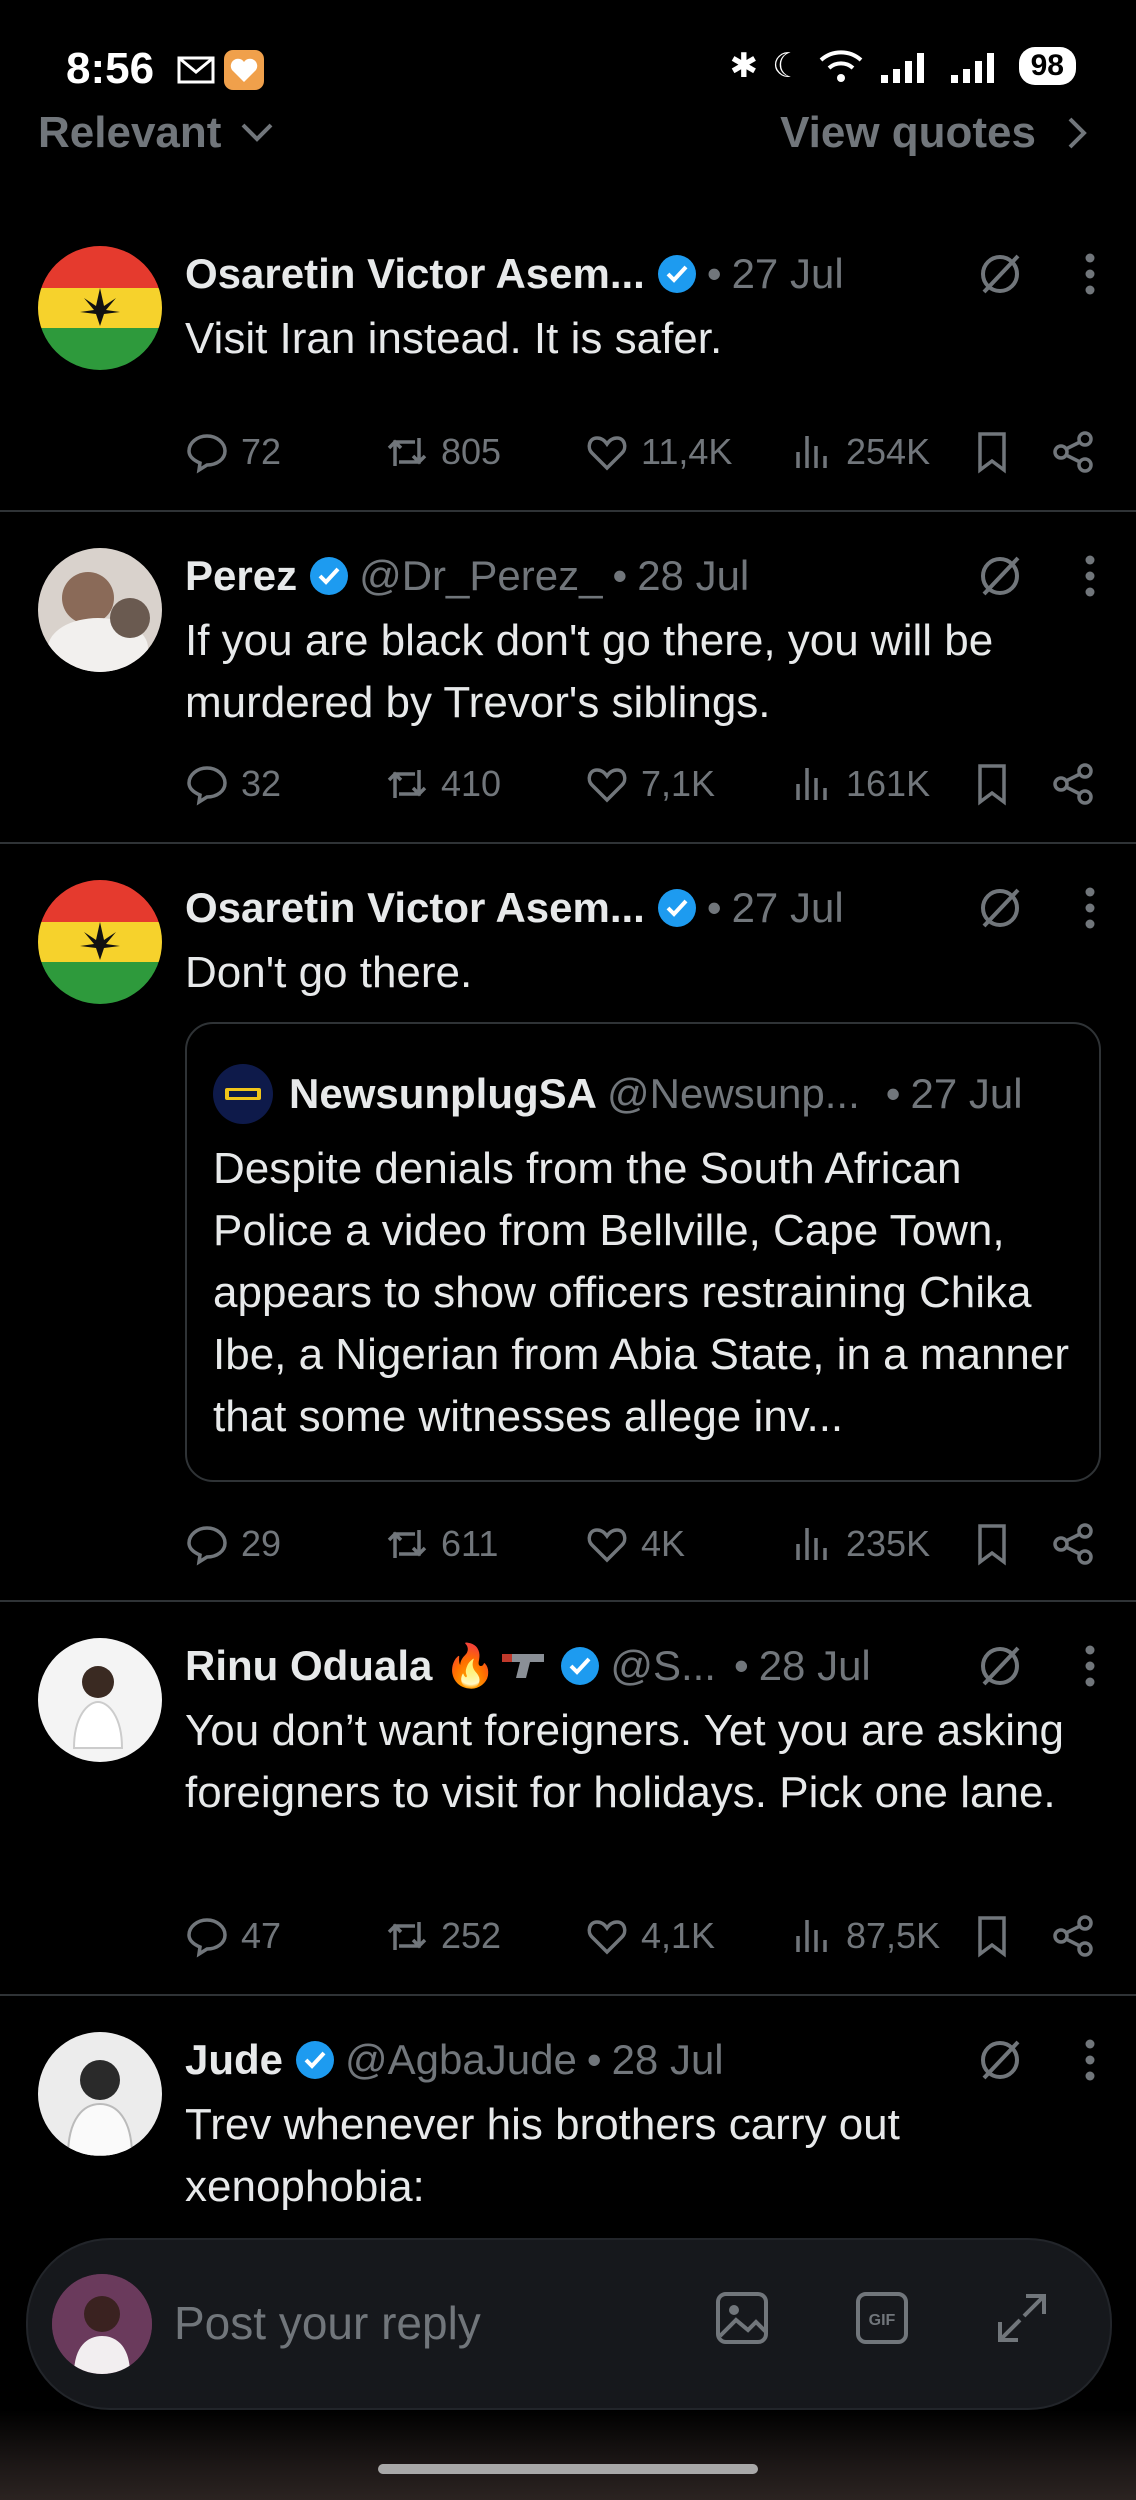 This screenshot has height=2500, width=1136. I want to click on like-button: 11,4K, so click(658, 452).